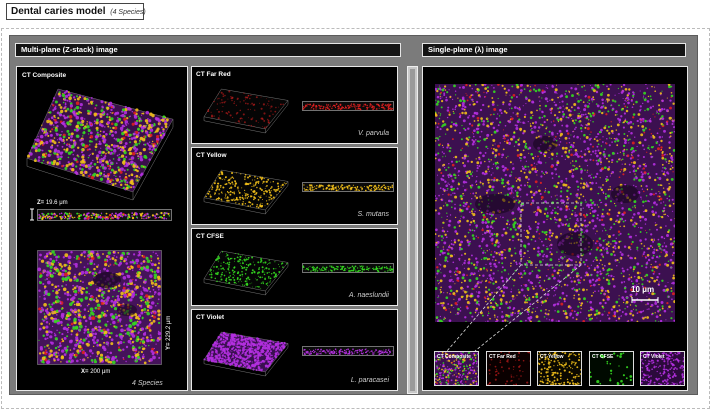  What do you see at coordinates (294, 186) in the screenshot?
I see `channel-block-yellow: CT Yellow S. mutans` at bounding box center [294, 186].